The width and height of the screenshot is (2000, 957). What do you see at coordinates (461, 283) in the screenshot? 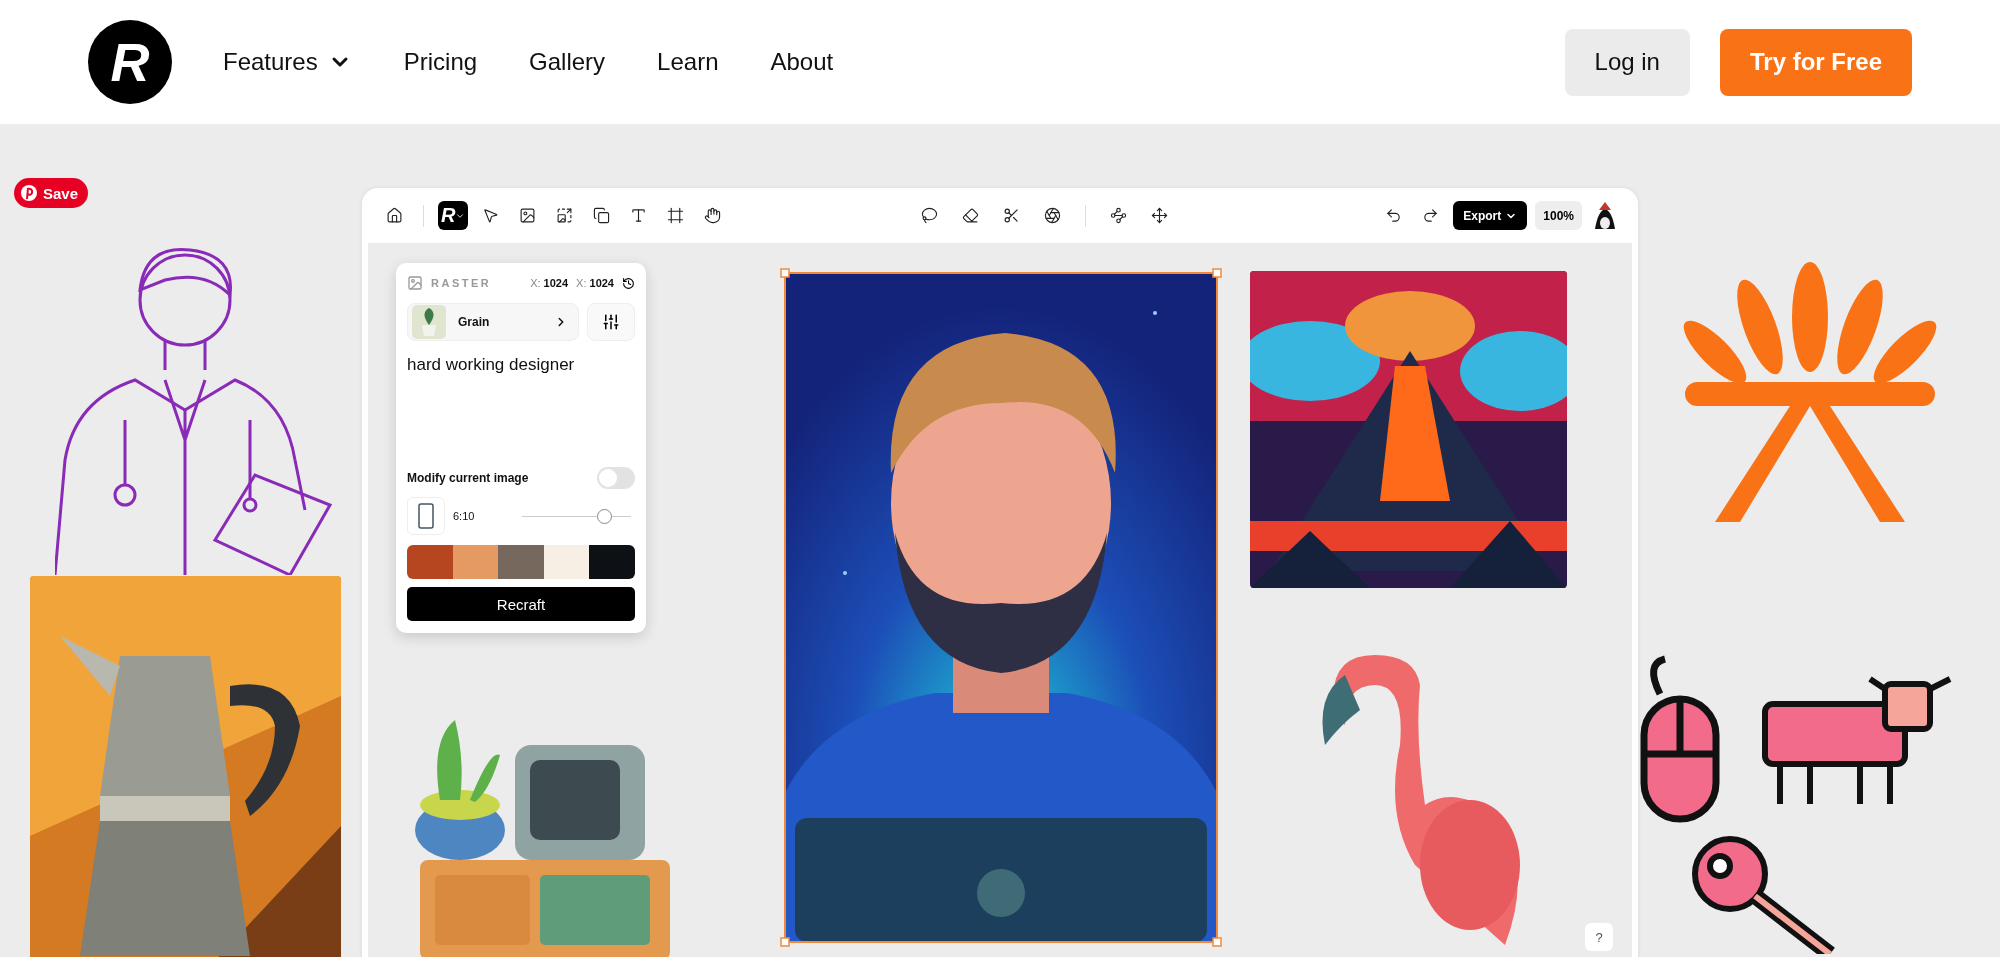
I see `mode-label: RASTER` at bounding box center [461, 283].